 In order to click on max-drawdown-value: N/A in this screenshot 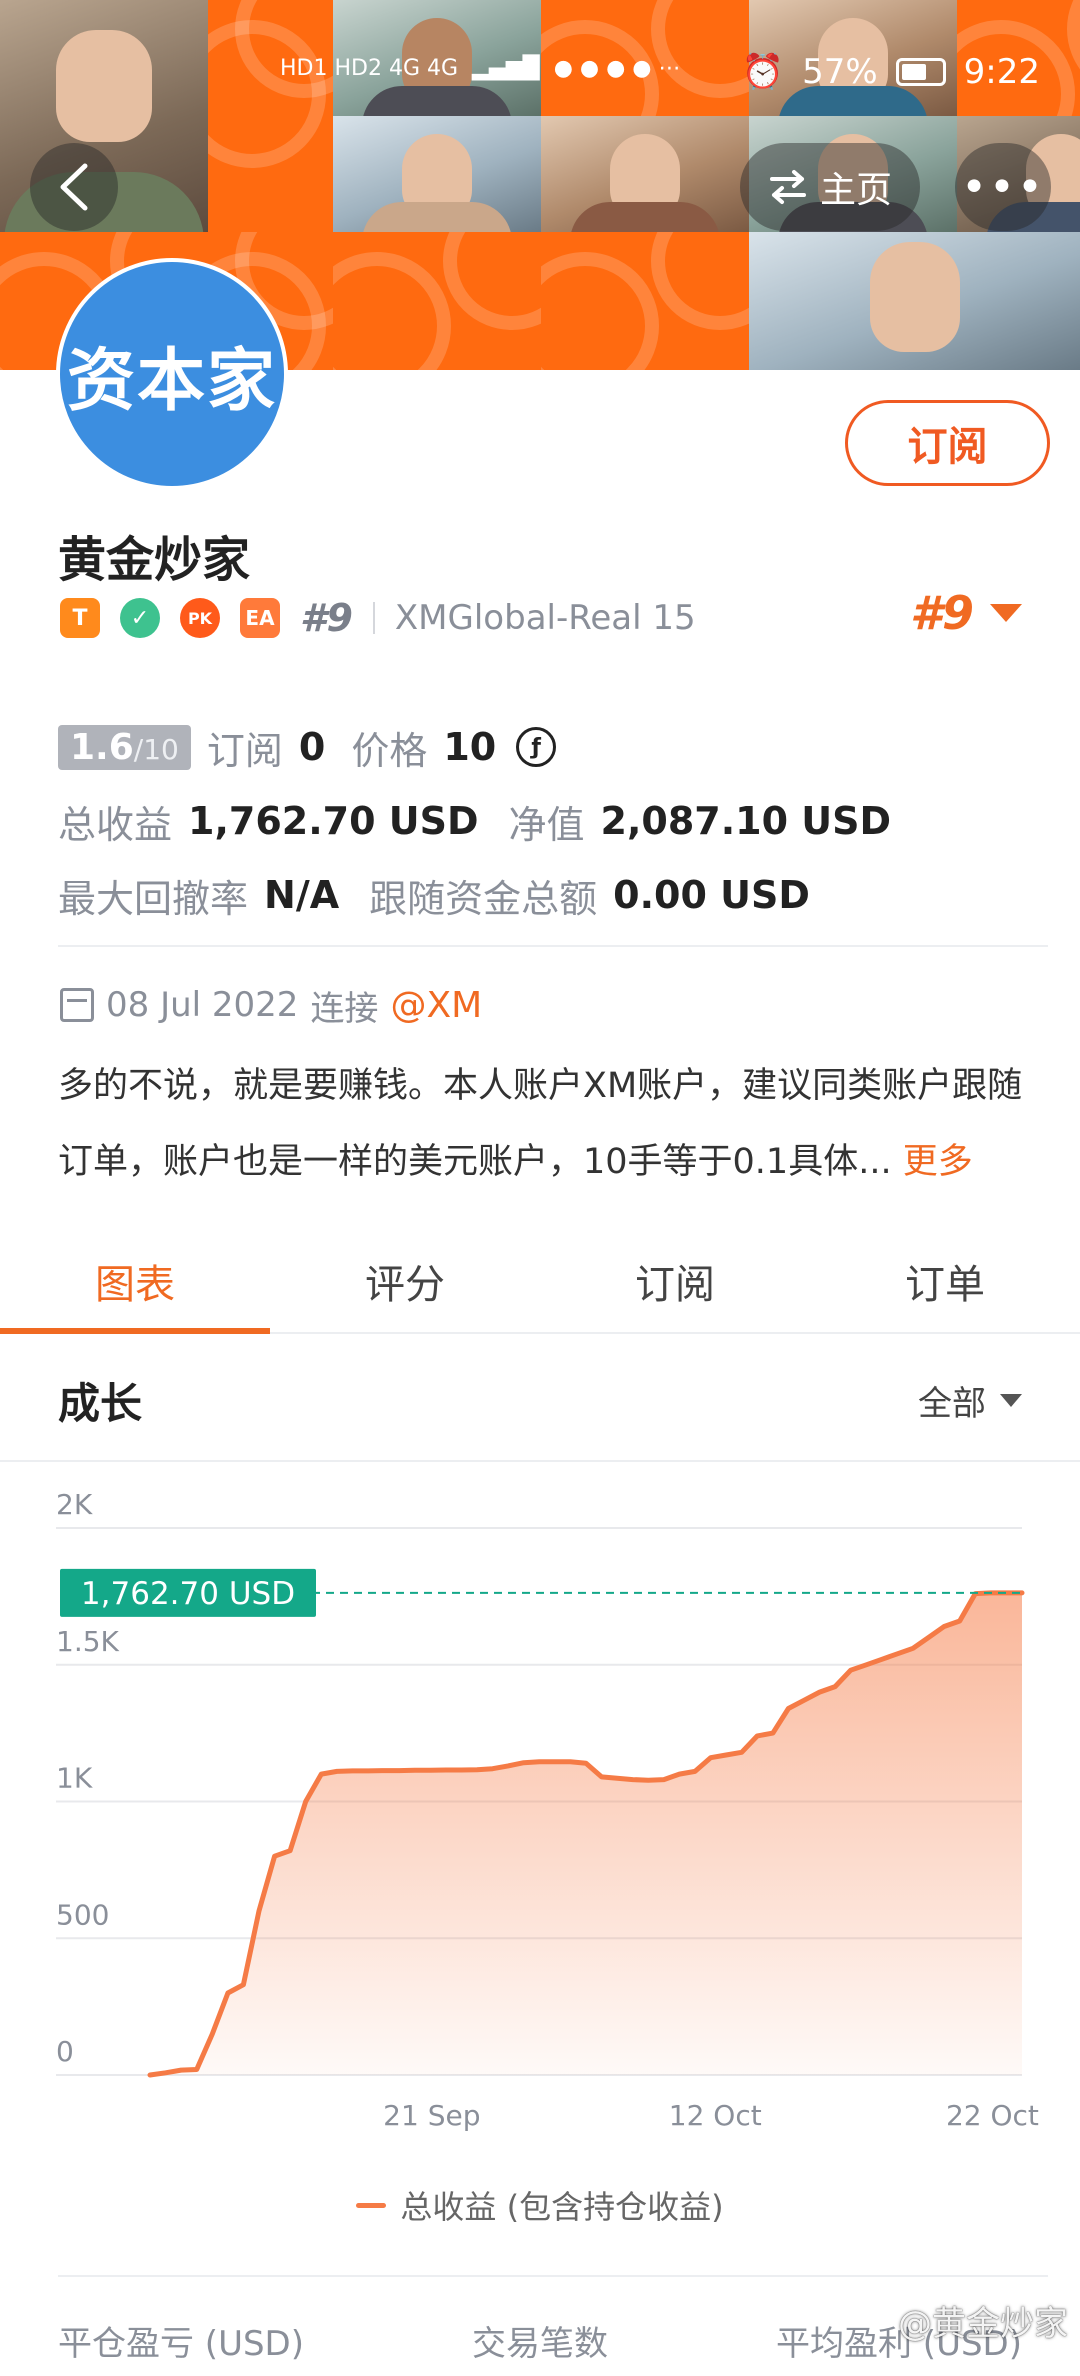, I will do `click(302, 895)`.